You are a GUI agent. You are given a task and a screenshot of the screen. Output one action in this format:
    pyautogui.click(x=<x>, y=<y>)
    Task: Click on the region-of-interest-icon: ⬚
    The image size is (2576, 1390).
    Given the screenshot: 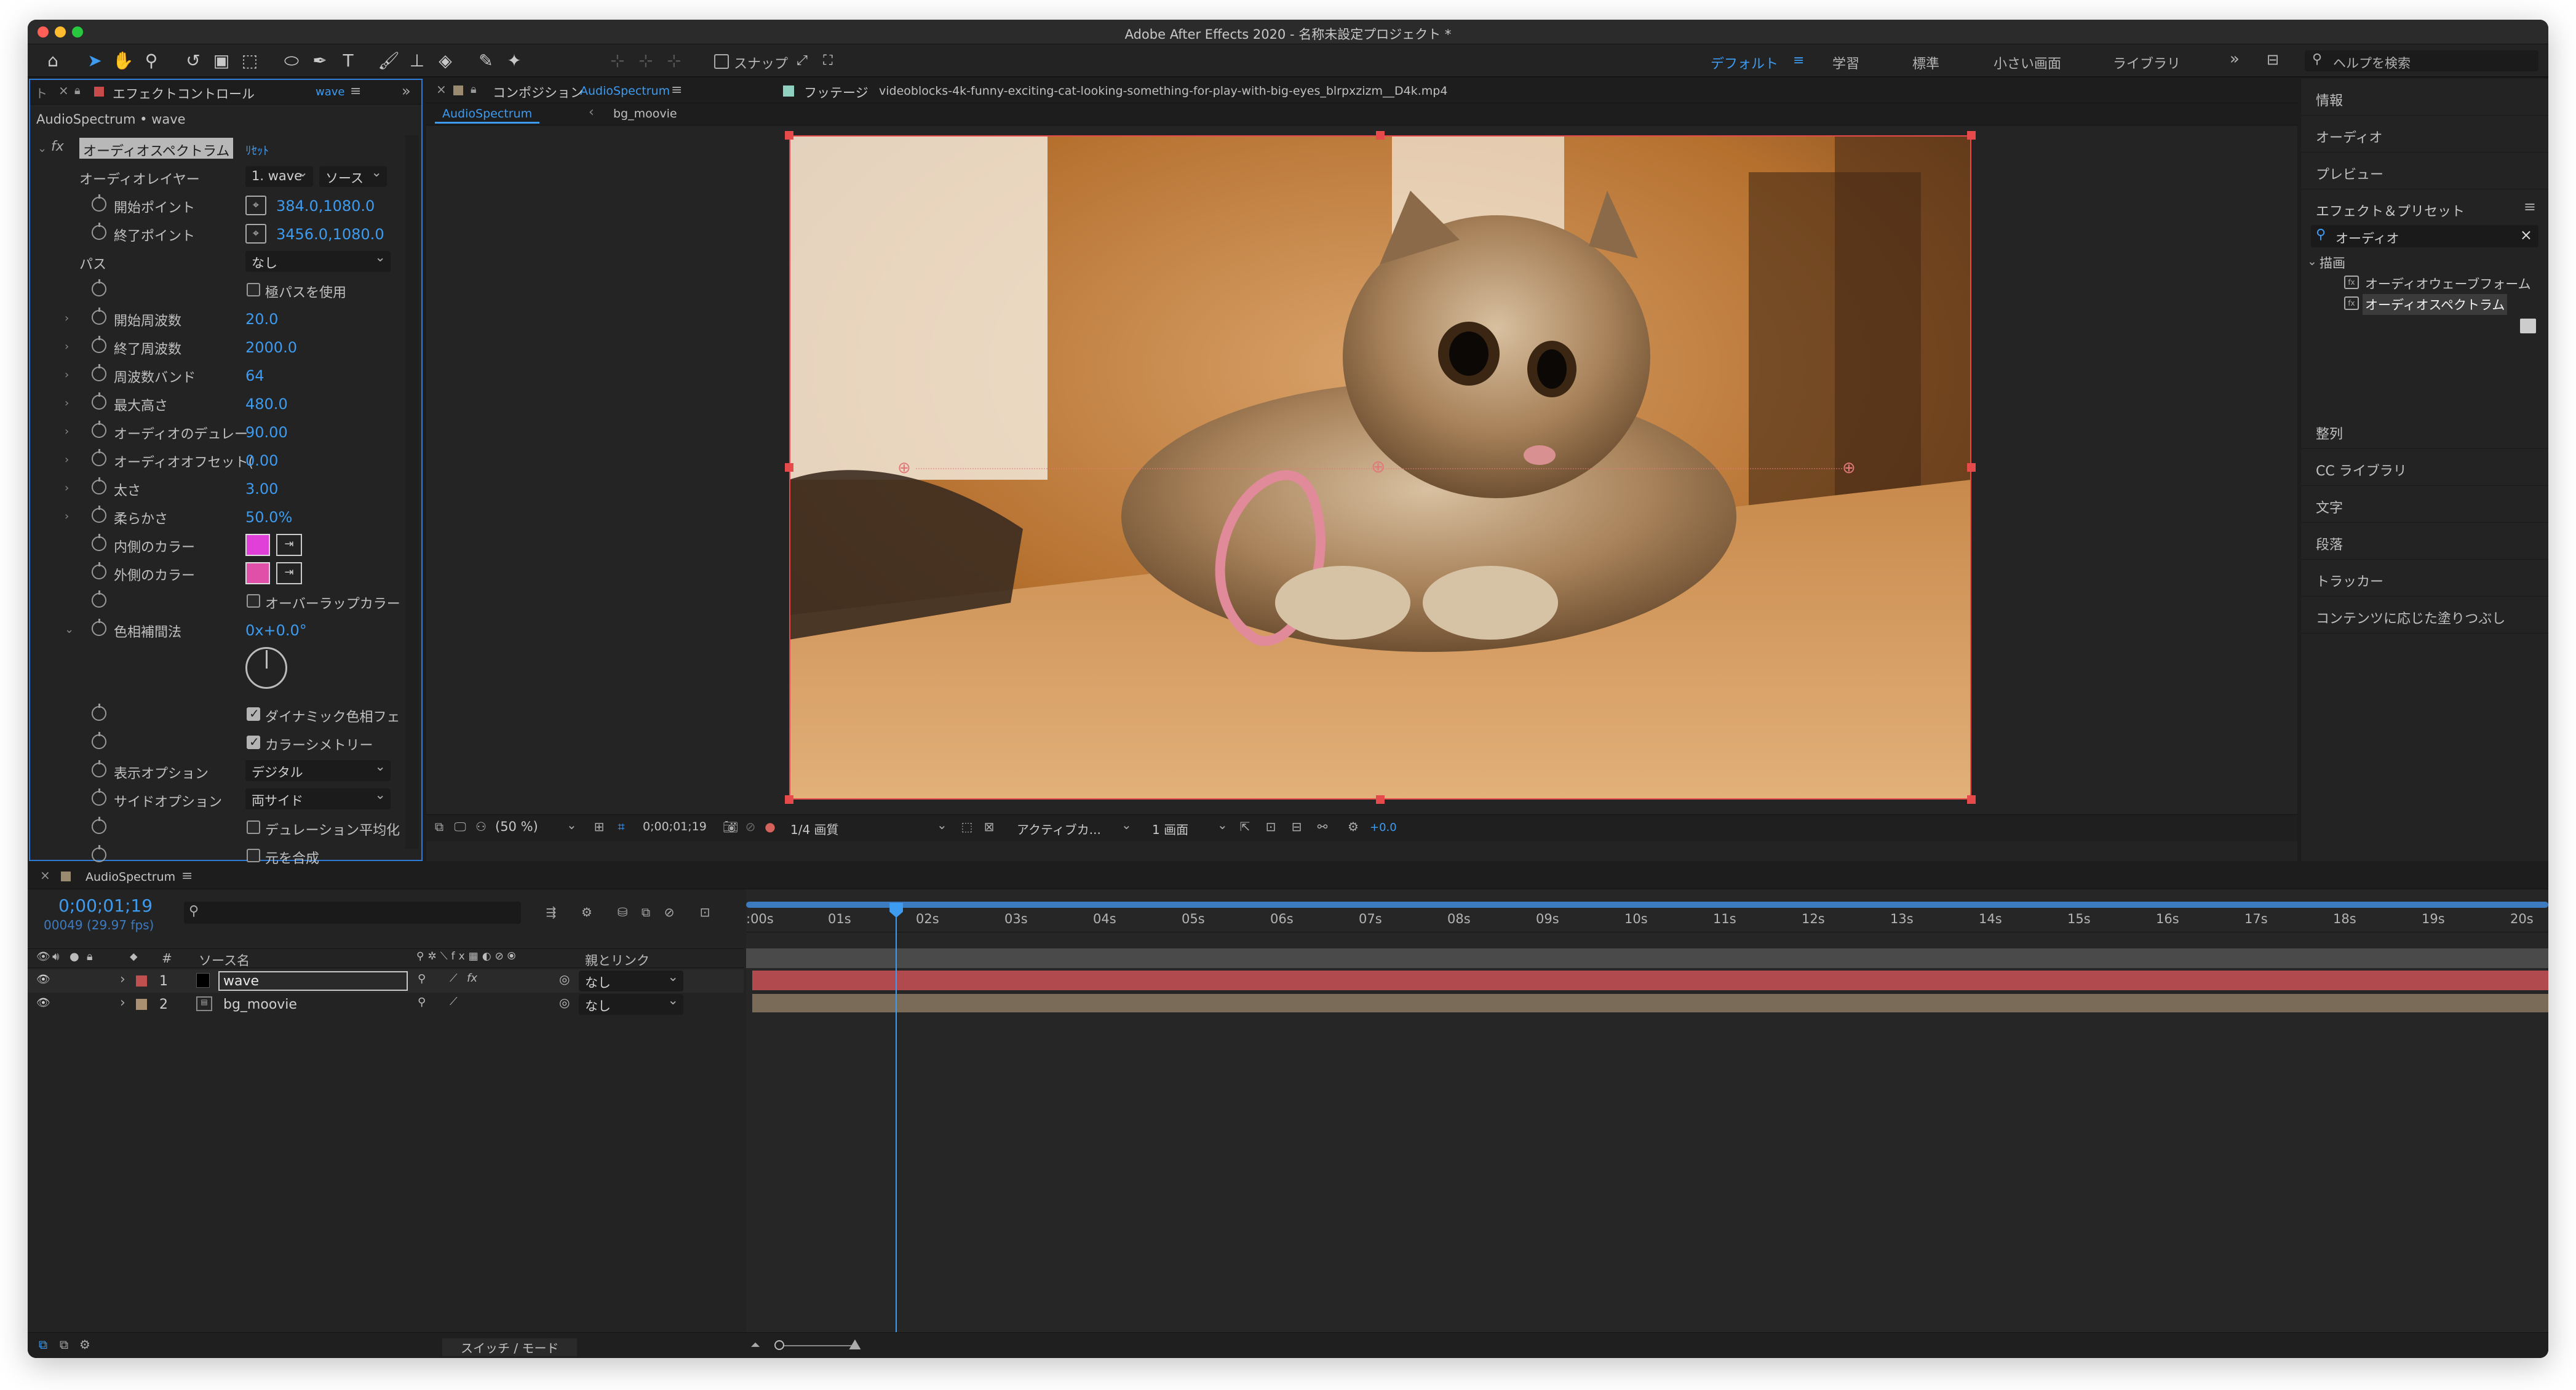 What is the action you would take?
    pyautogui.click(x=967, y=826)
    